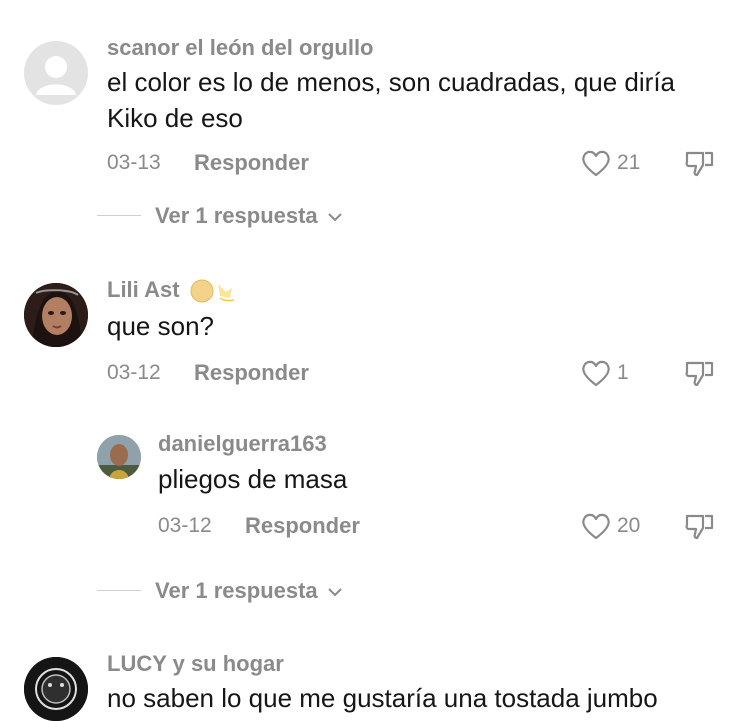  What do you see at coordinates (629, 162) in the screenshot?
I see `like-count: 21` at bounding box center [629, 162].